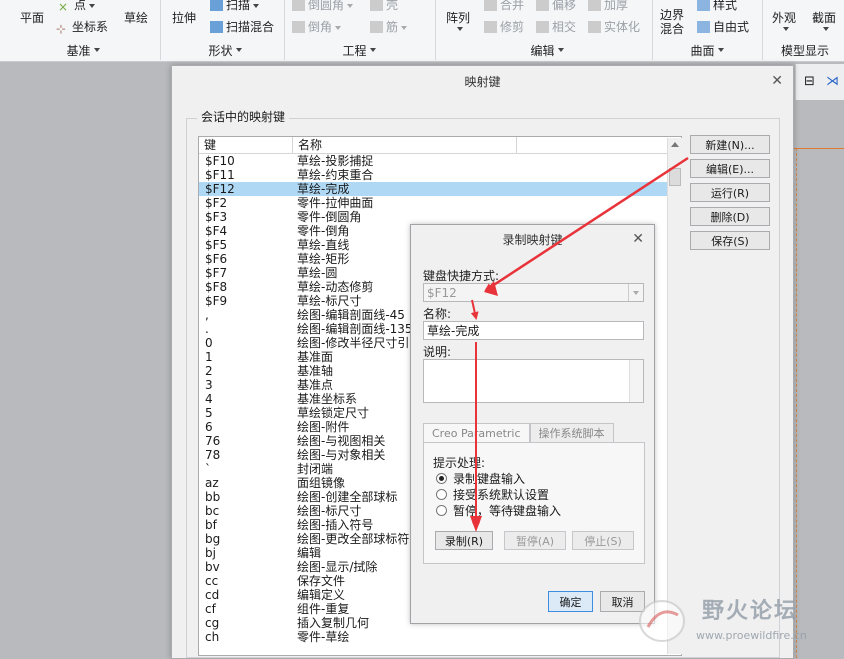 Image resolution: width=844 pixels, height=659 pixels. Describe the element at coordinates (504, 26) in the screenshot. I see `trim-button: 修剪` at that location.